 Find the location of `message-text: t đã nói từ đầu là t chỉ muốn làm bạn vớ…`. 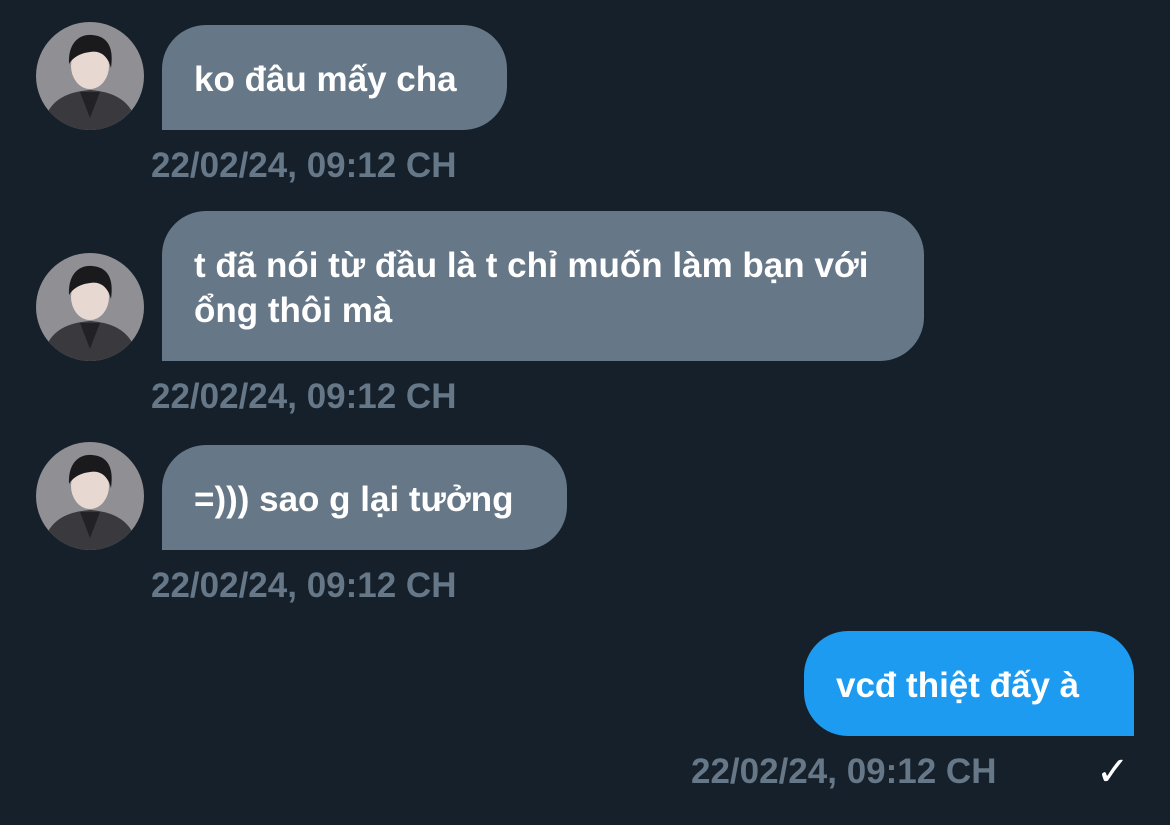

message-text: t đã nói từ đầu là t chỉ muốn làm bạn vớ… is located at coordinates (531, 288).